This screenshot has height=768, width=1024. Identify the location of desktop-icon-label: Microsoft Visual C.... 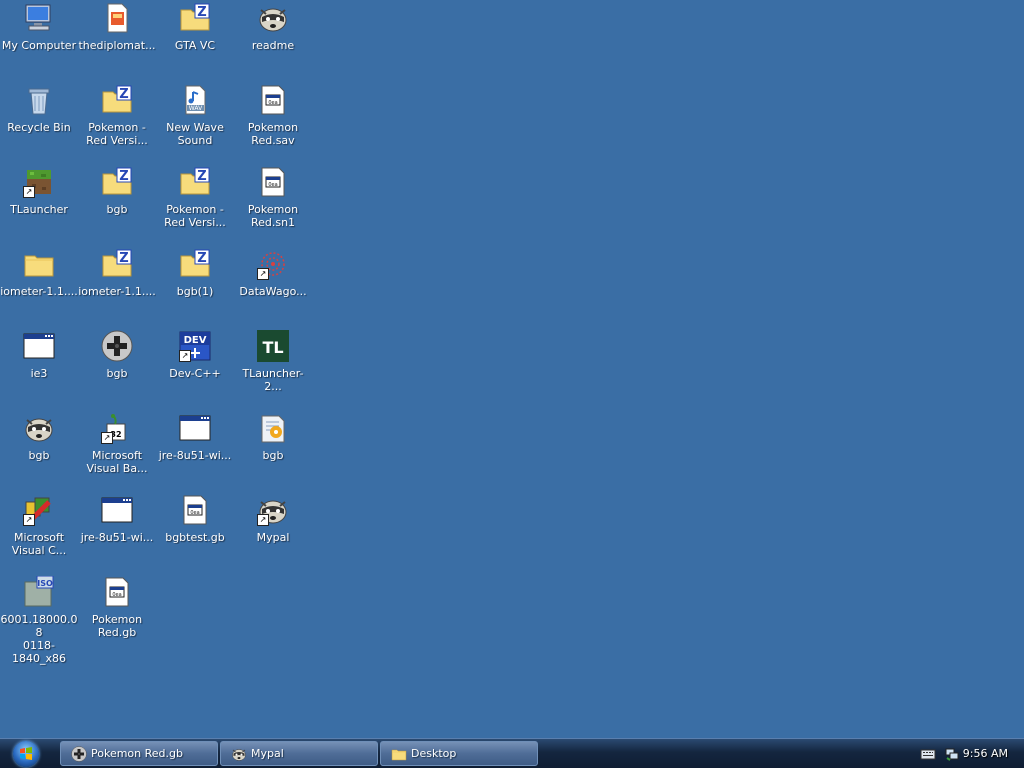
(39, 544).